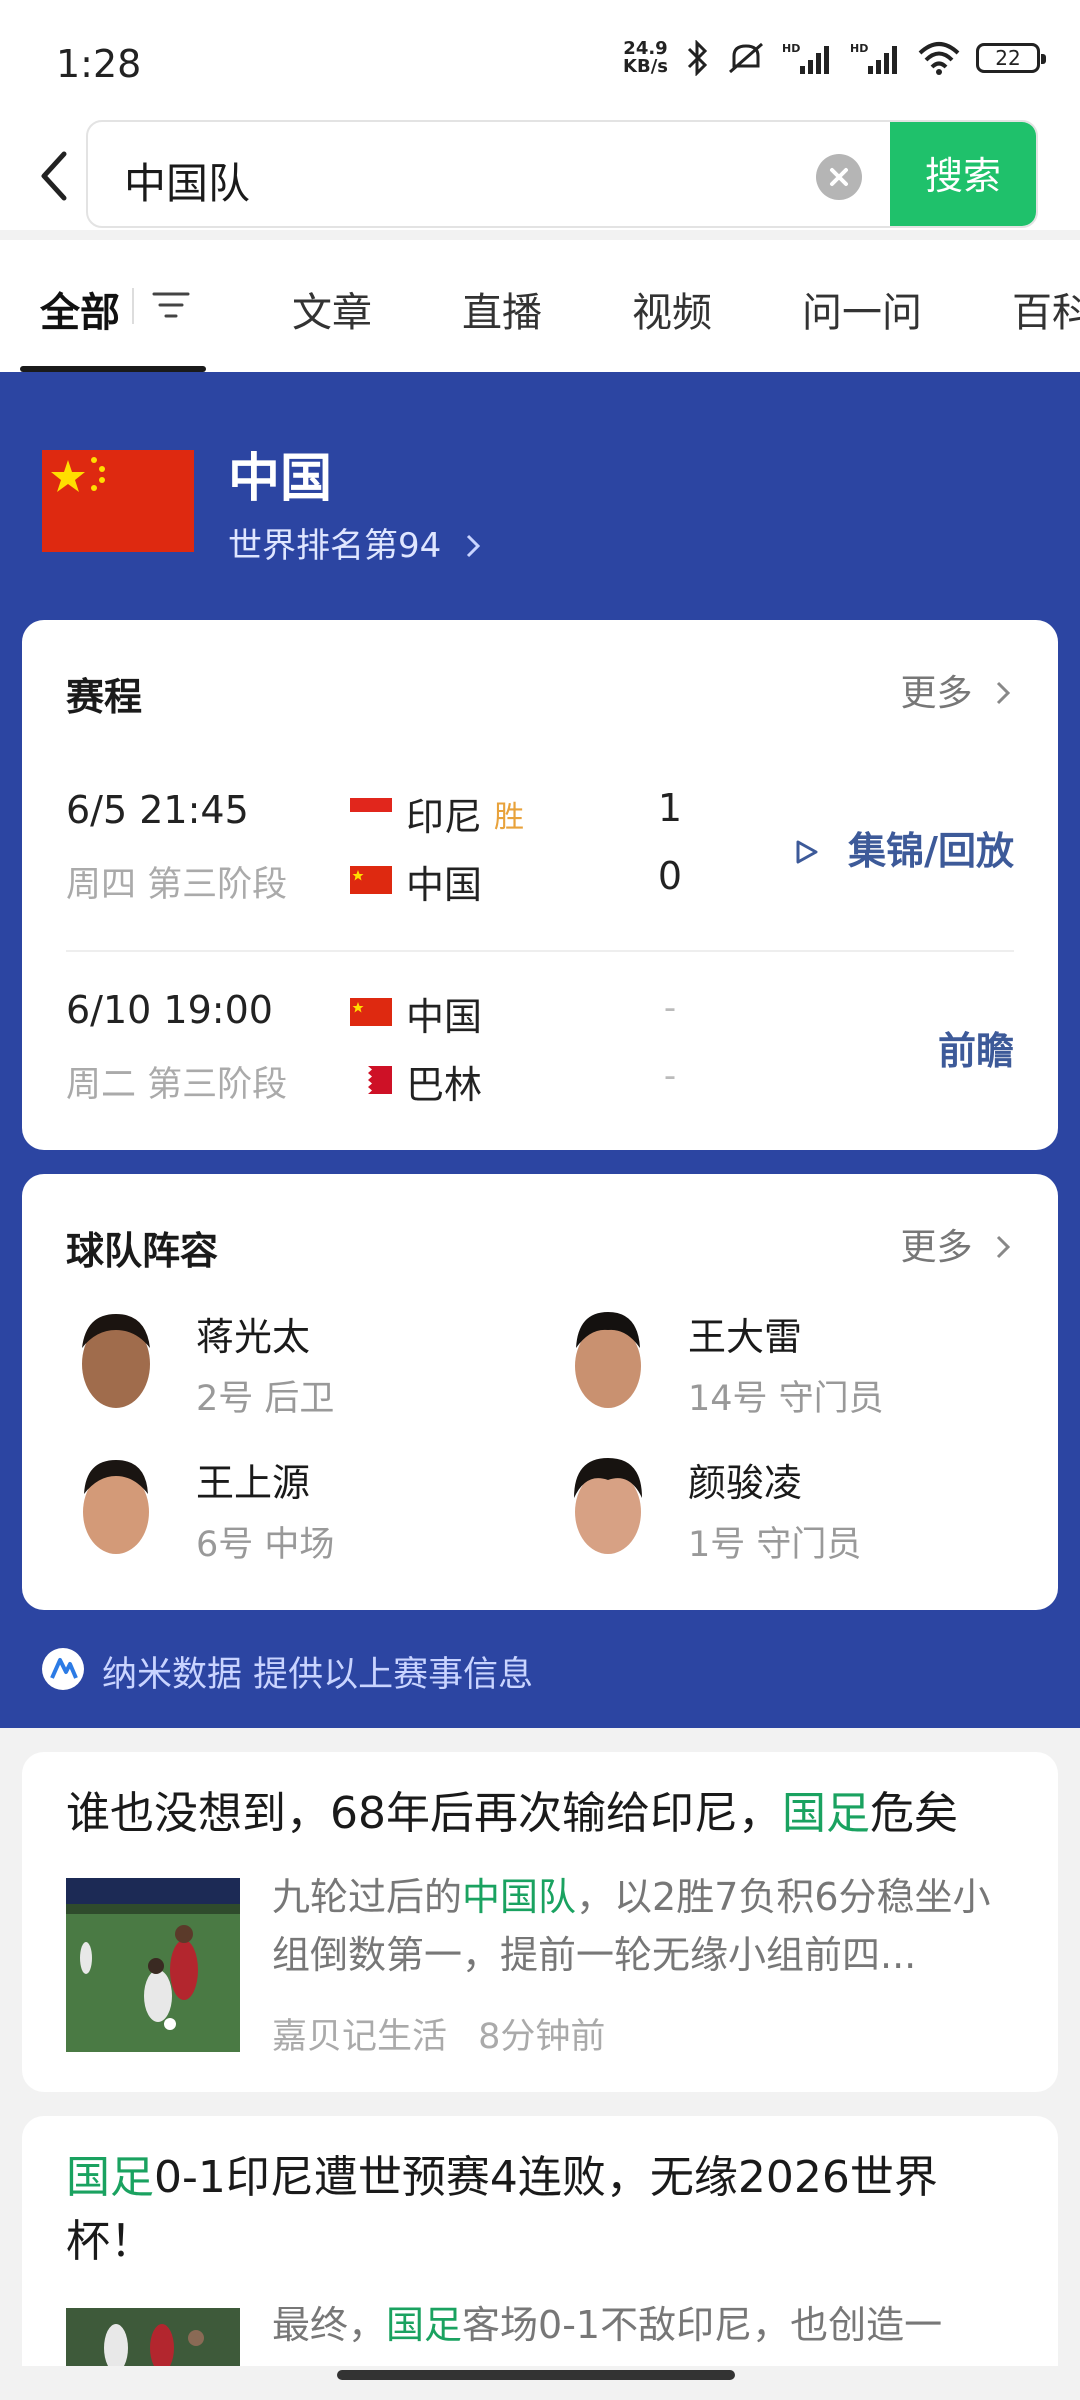 The height and width of the screenshot is (2400, 1080). I want to click on news-summary-text: 九轮过后的, so click(367, 1897).